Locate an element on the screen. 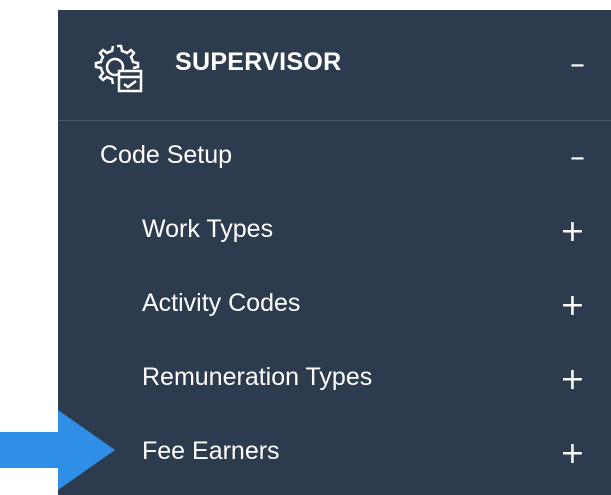 The height and width of the screenshot is (495, 611). menu-item-activity-codes: Activity Codes + is located at coordinates (334, 304).